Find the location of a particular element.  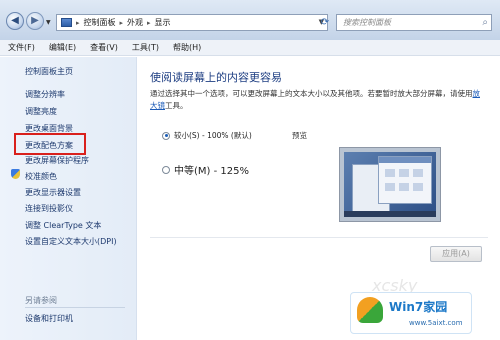

apply-button: 应用(A) is located at coordinates (456, 254).